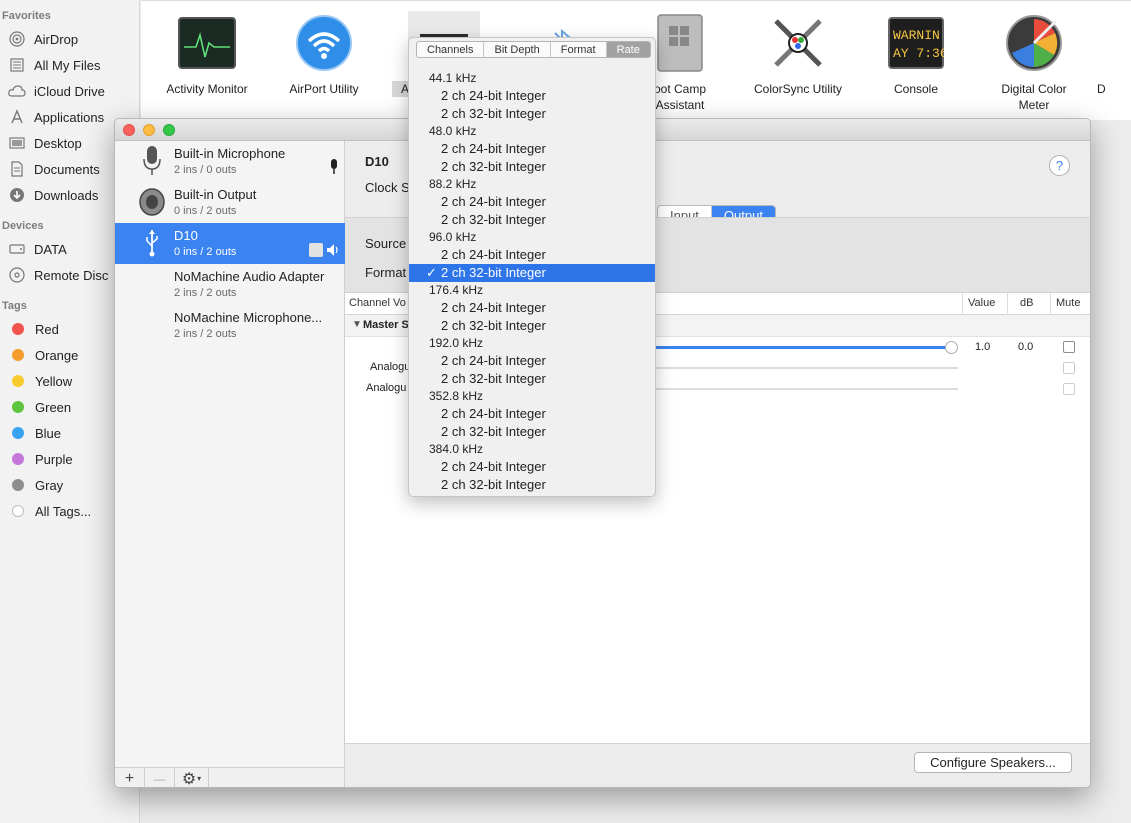 The height and width of the screenshot is (823, 1131). I want to click on app-name: Activity Monitor, so click(207, 89).